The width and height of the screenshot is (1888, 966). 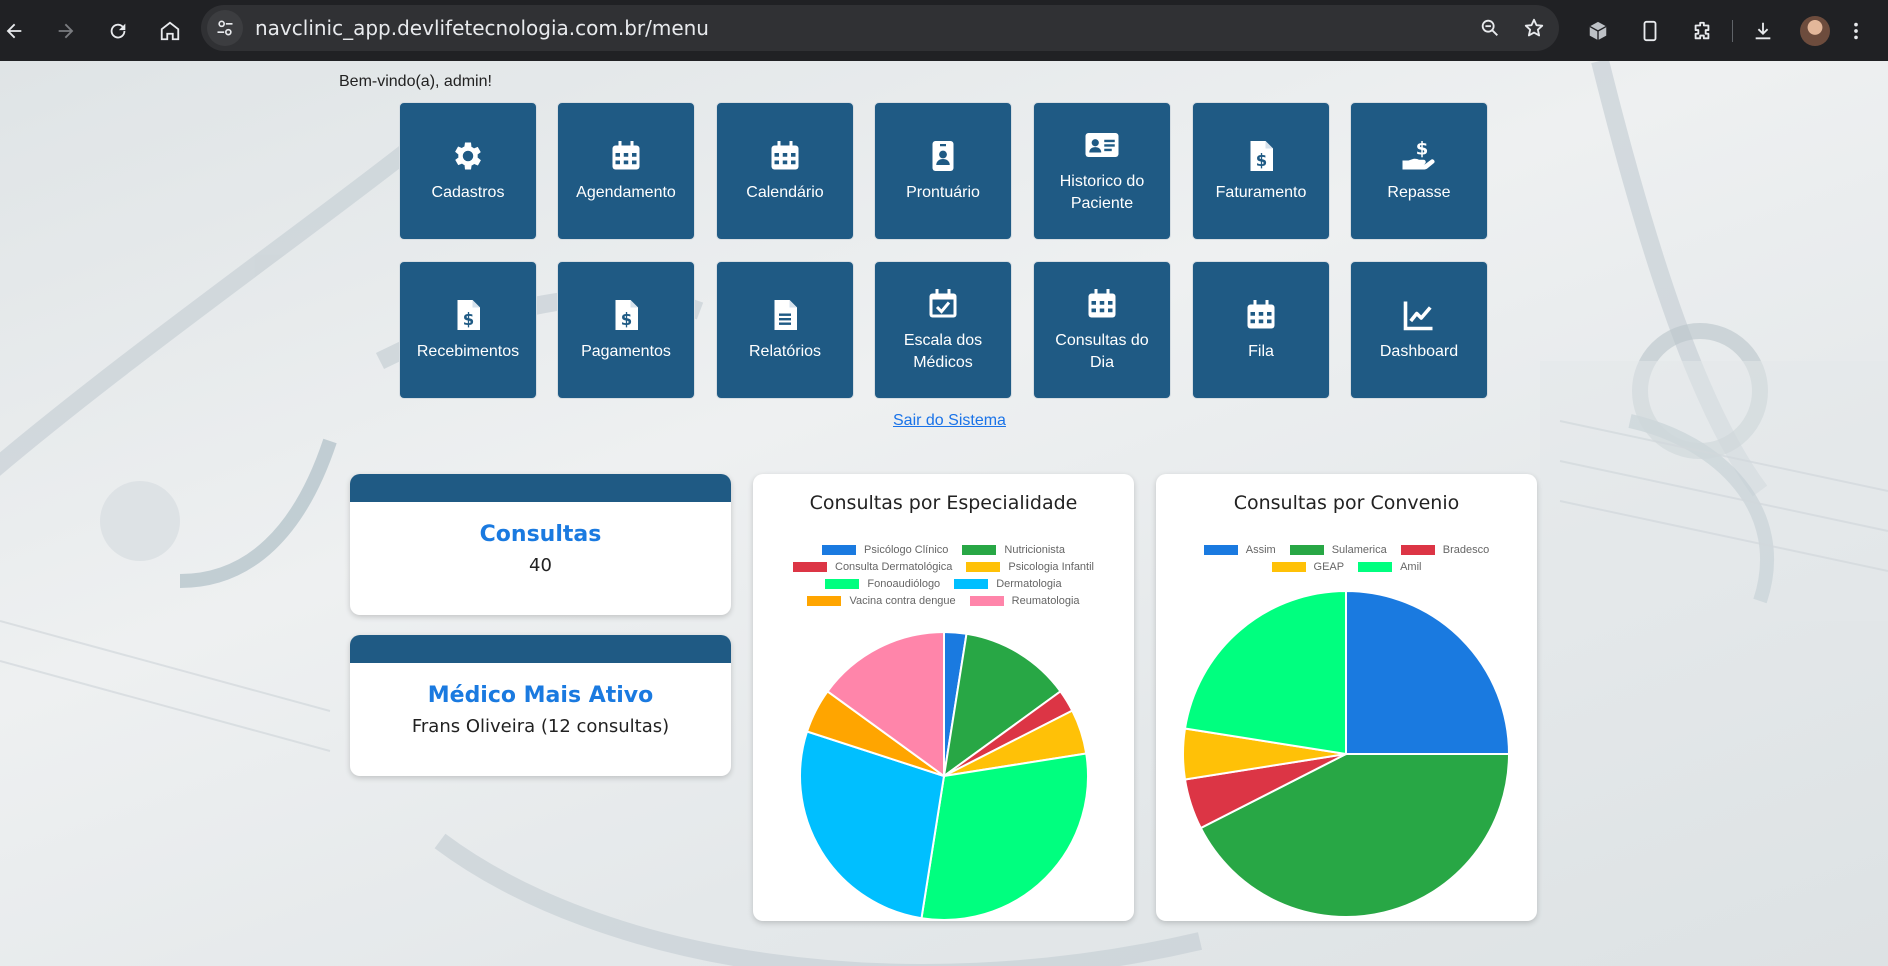 I want to click on legend-item: Vacina contra dengue, so click(x=881, y=601).